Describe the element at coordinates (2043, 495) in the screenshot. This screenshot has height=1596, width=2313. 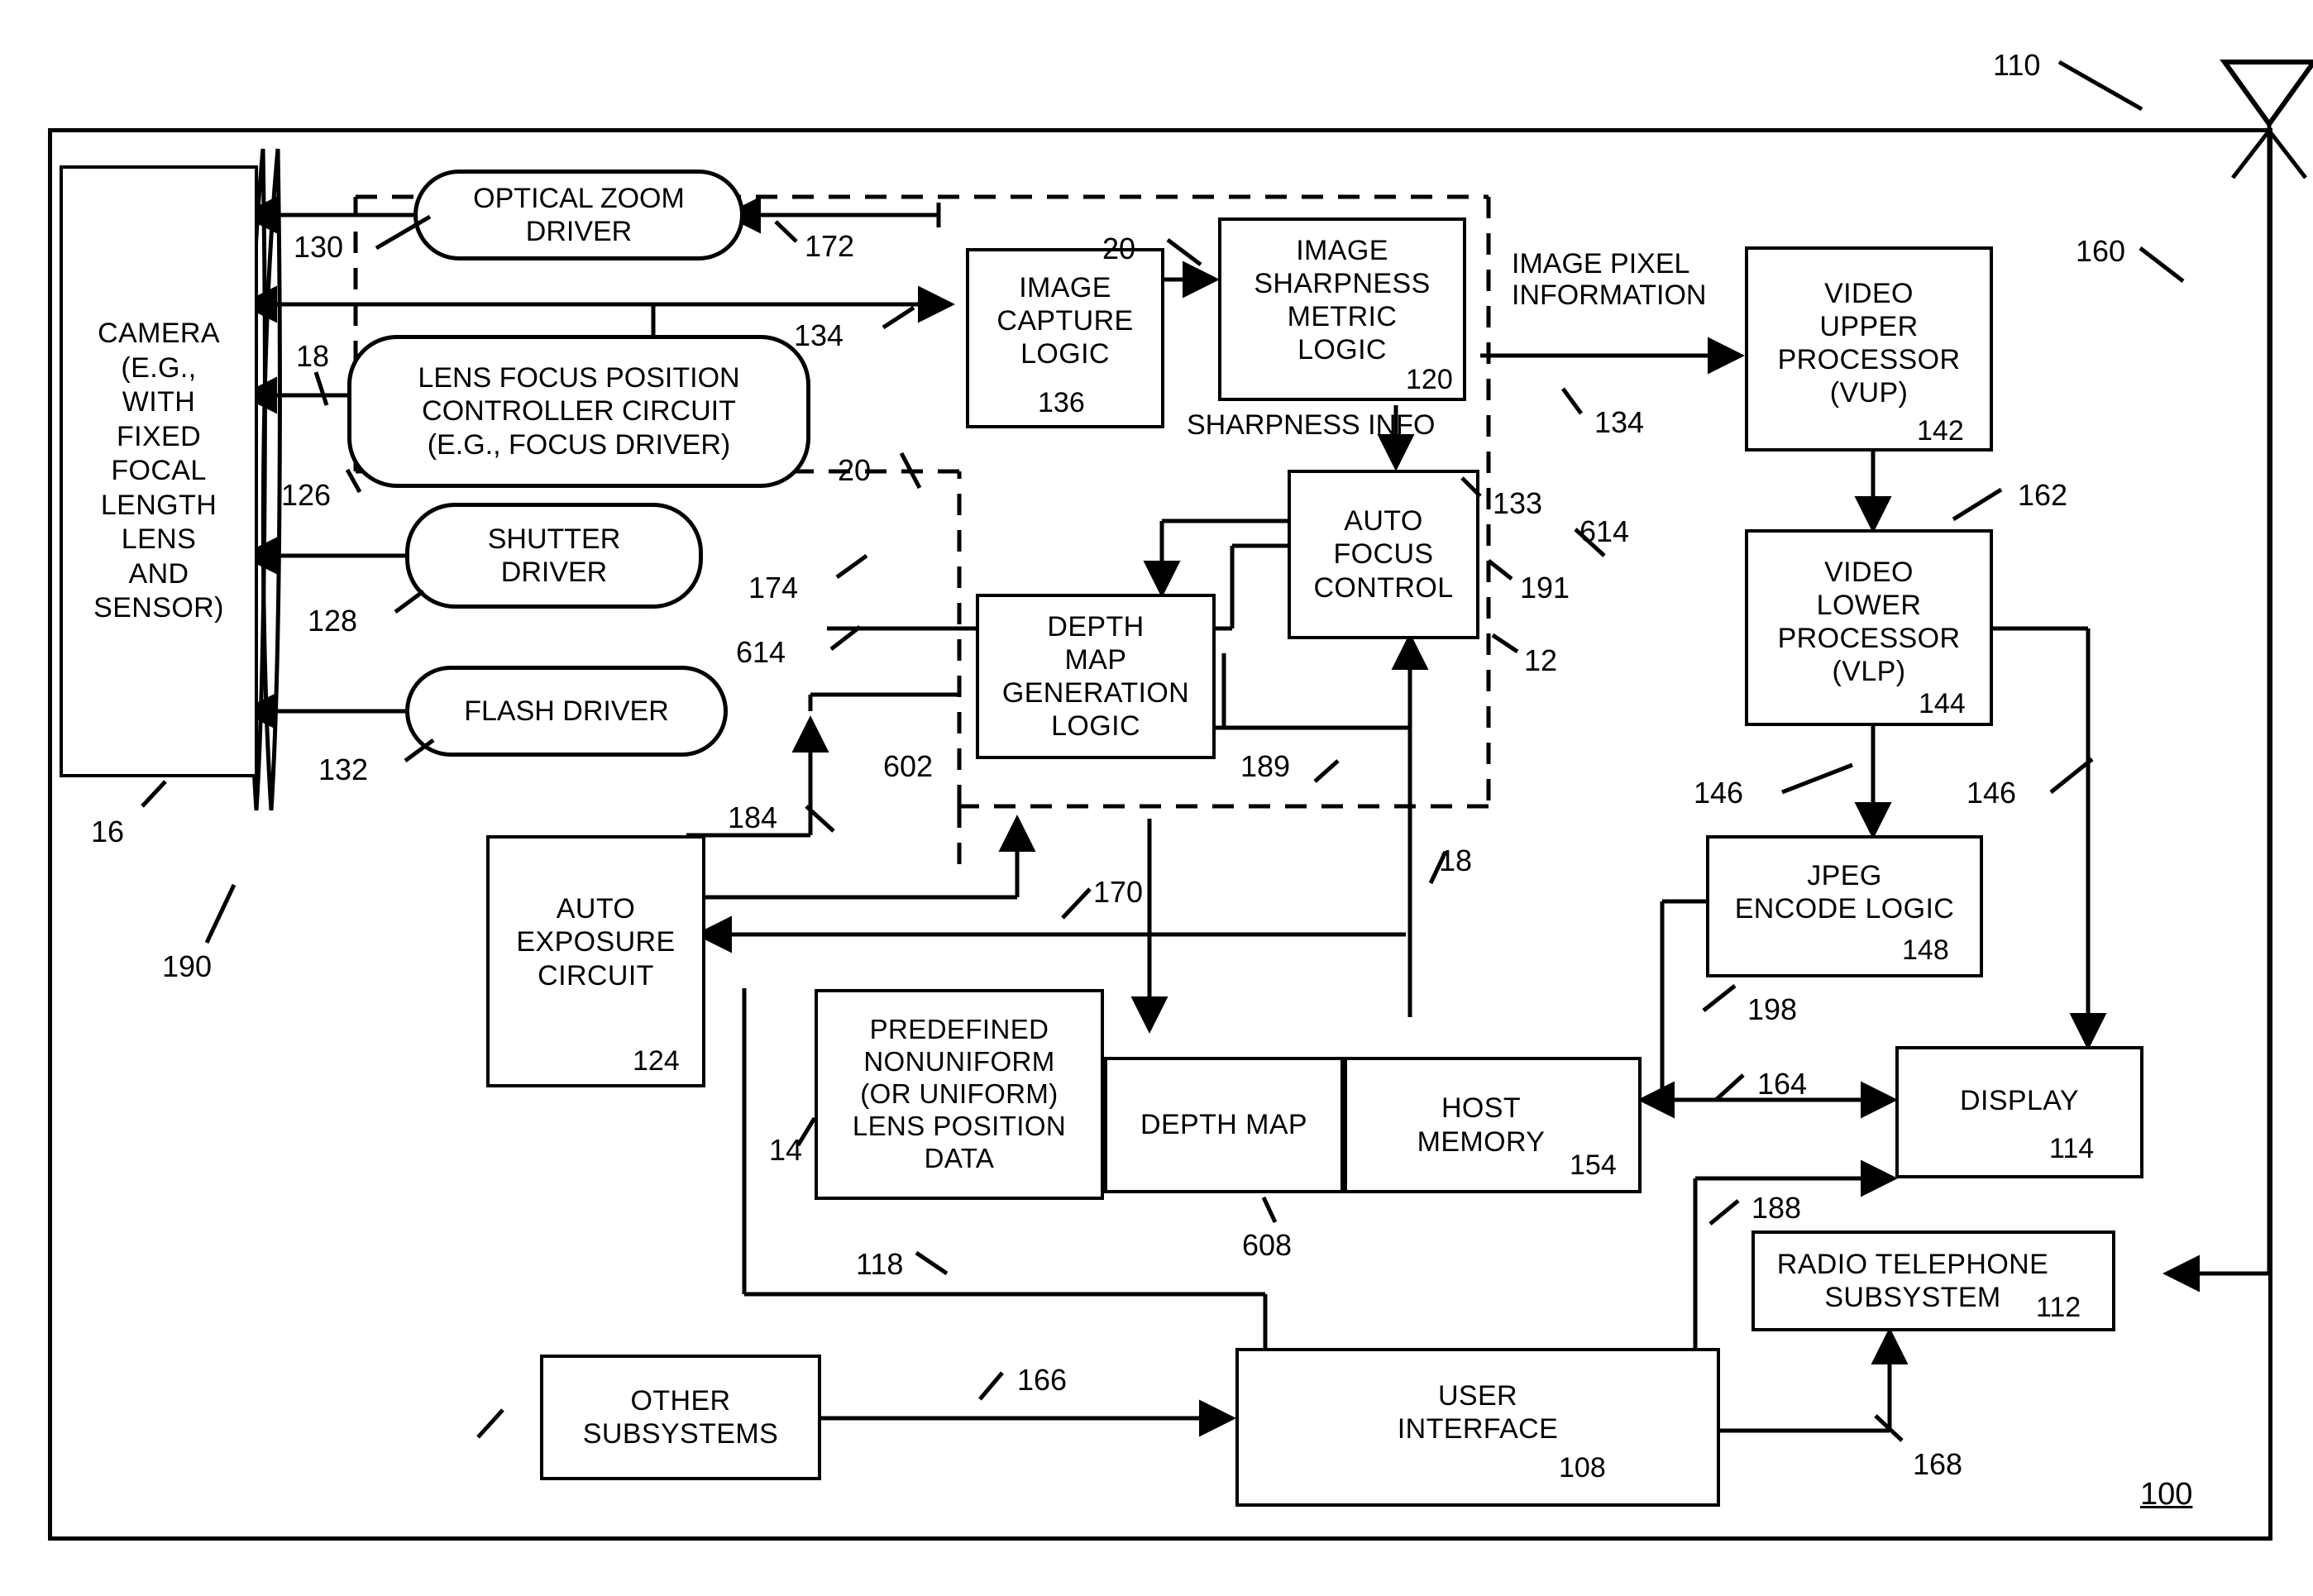
I see `ref-162: 162` at that location.